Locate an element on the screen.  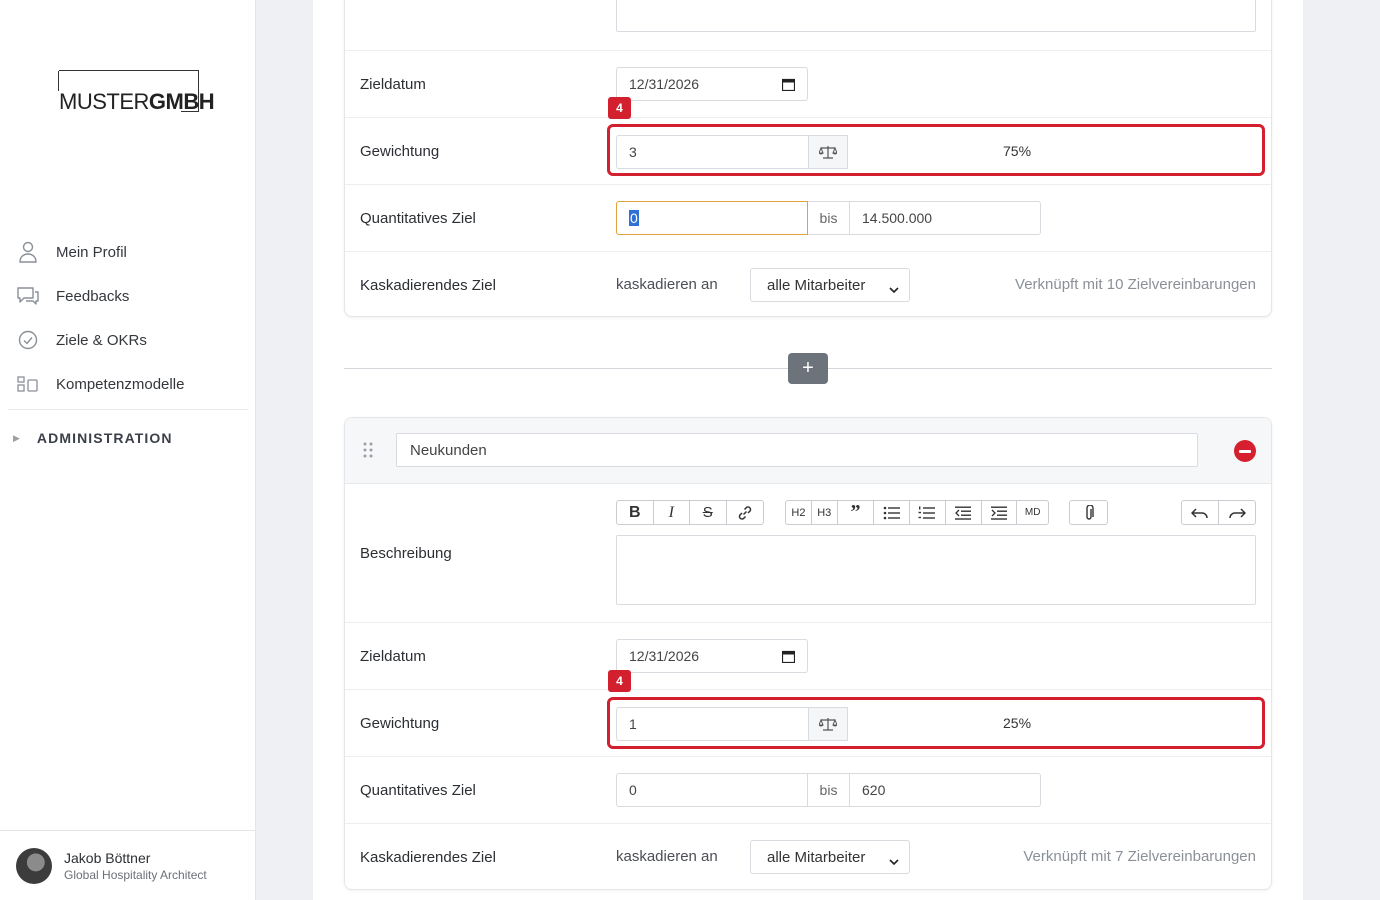
user-icon is located at coordinates (28, 252).